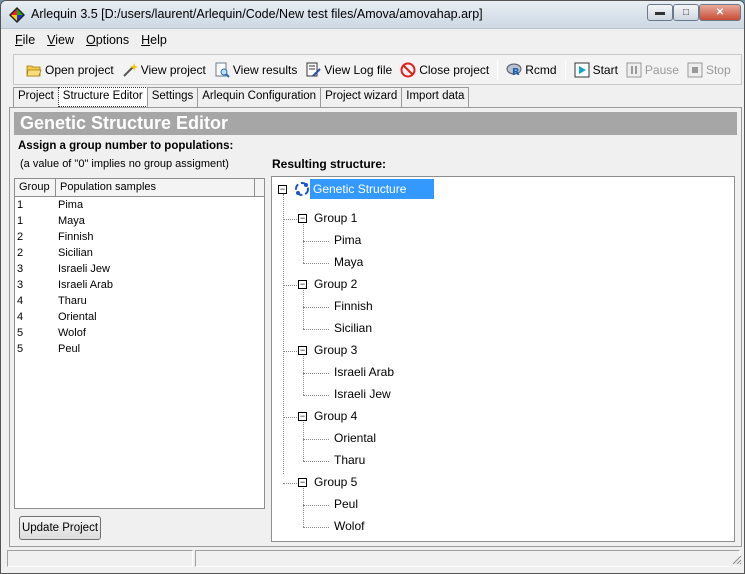 The width and height of the screenshot is (745, 574). I want to click on maximize-button: □, so click(686, 12).